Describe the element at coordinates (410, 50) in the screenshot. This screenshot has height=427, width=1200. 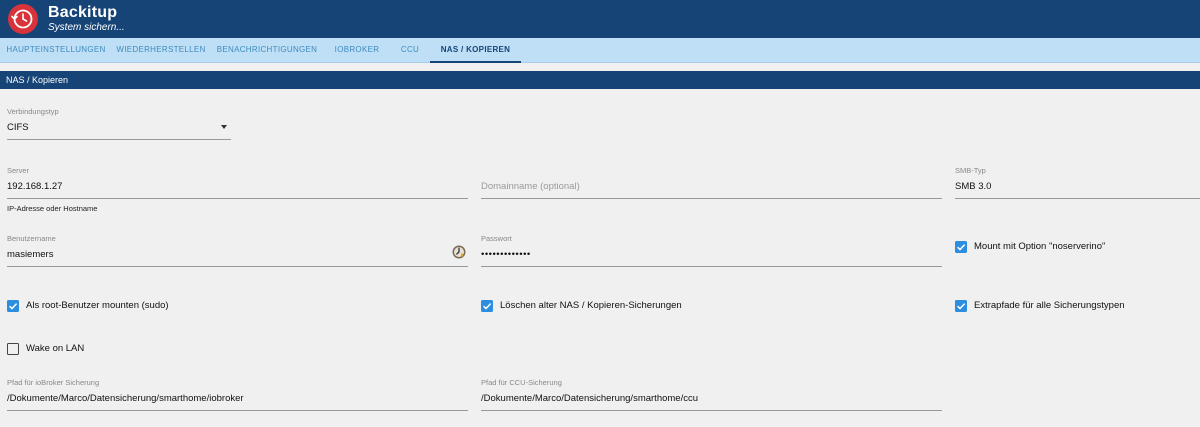
I see `tab-ccu: CCU` at that location.